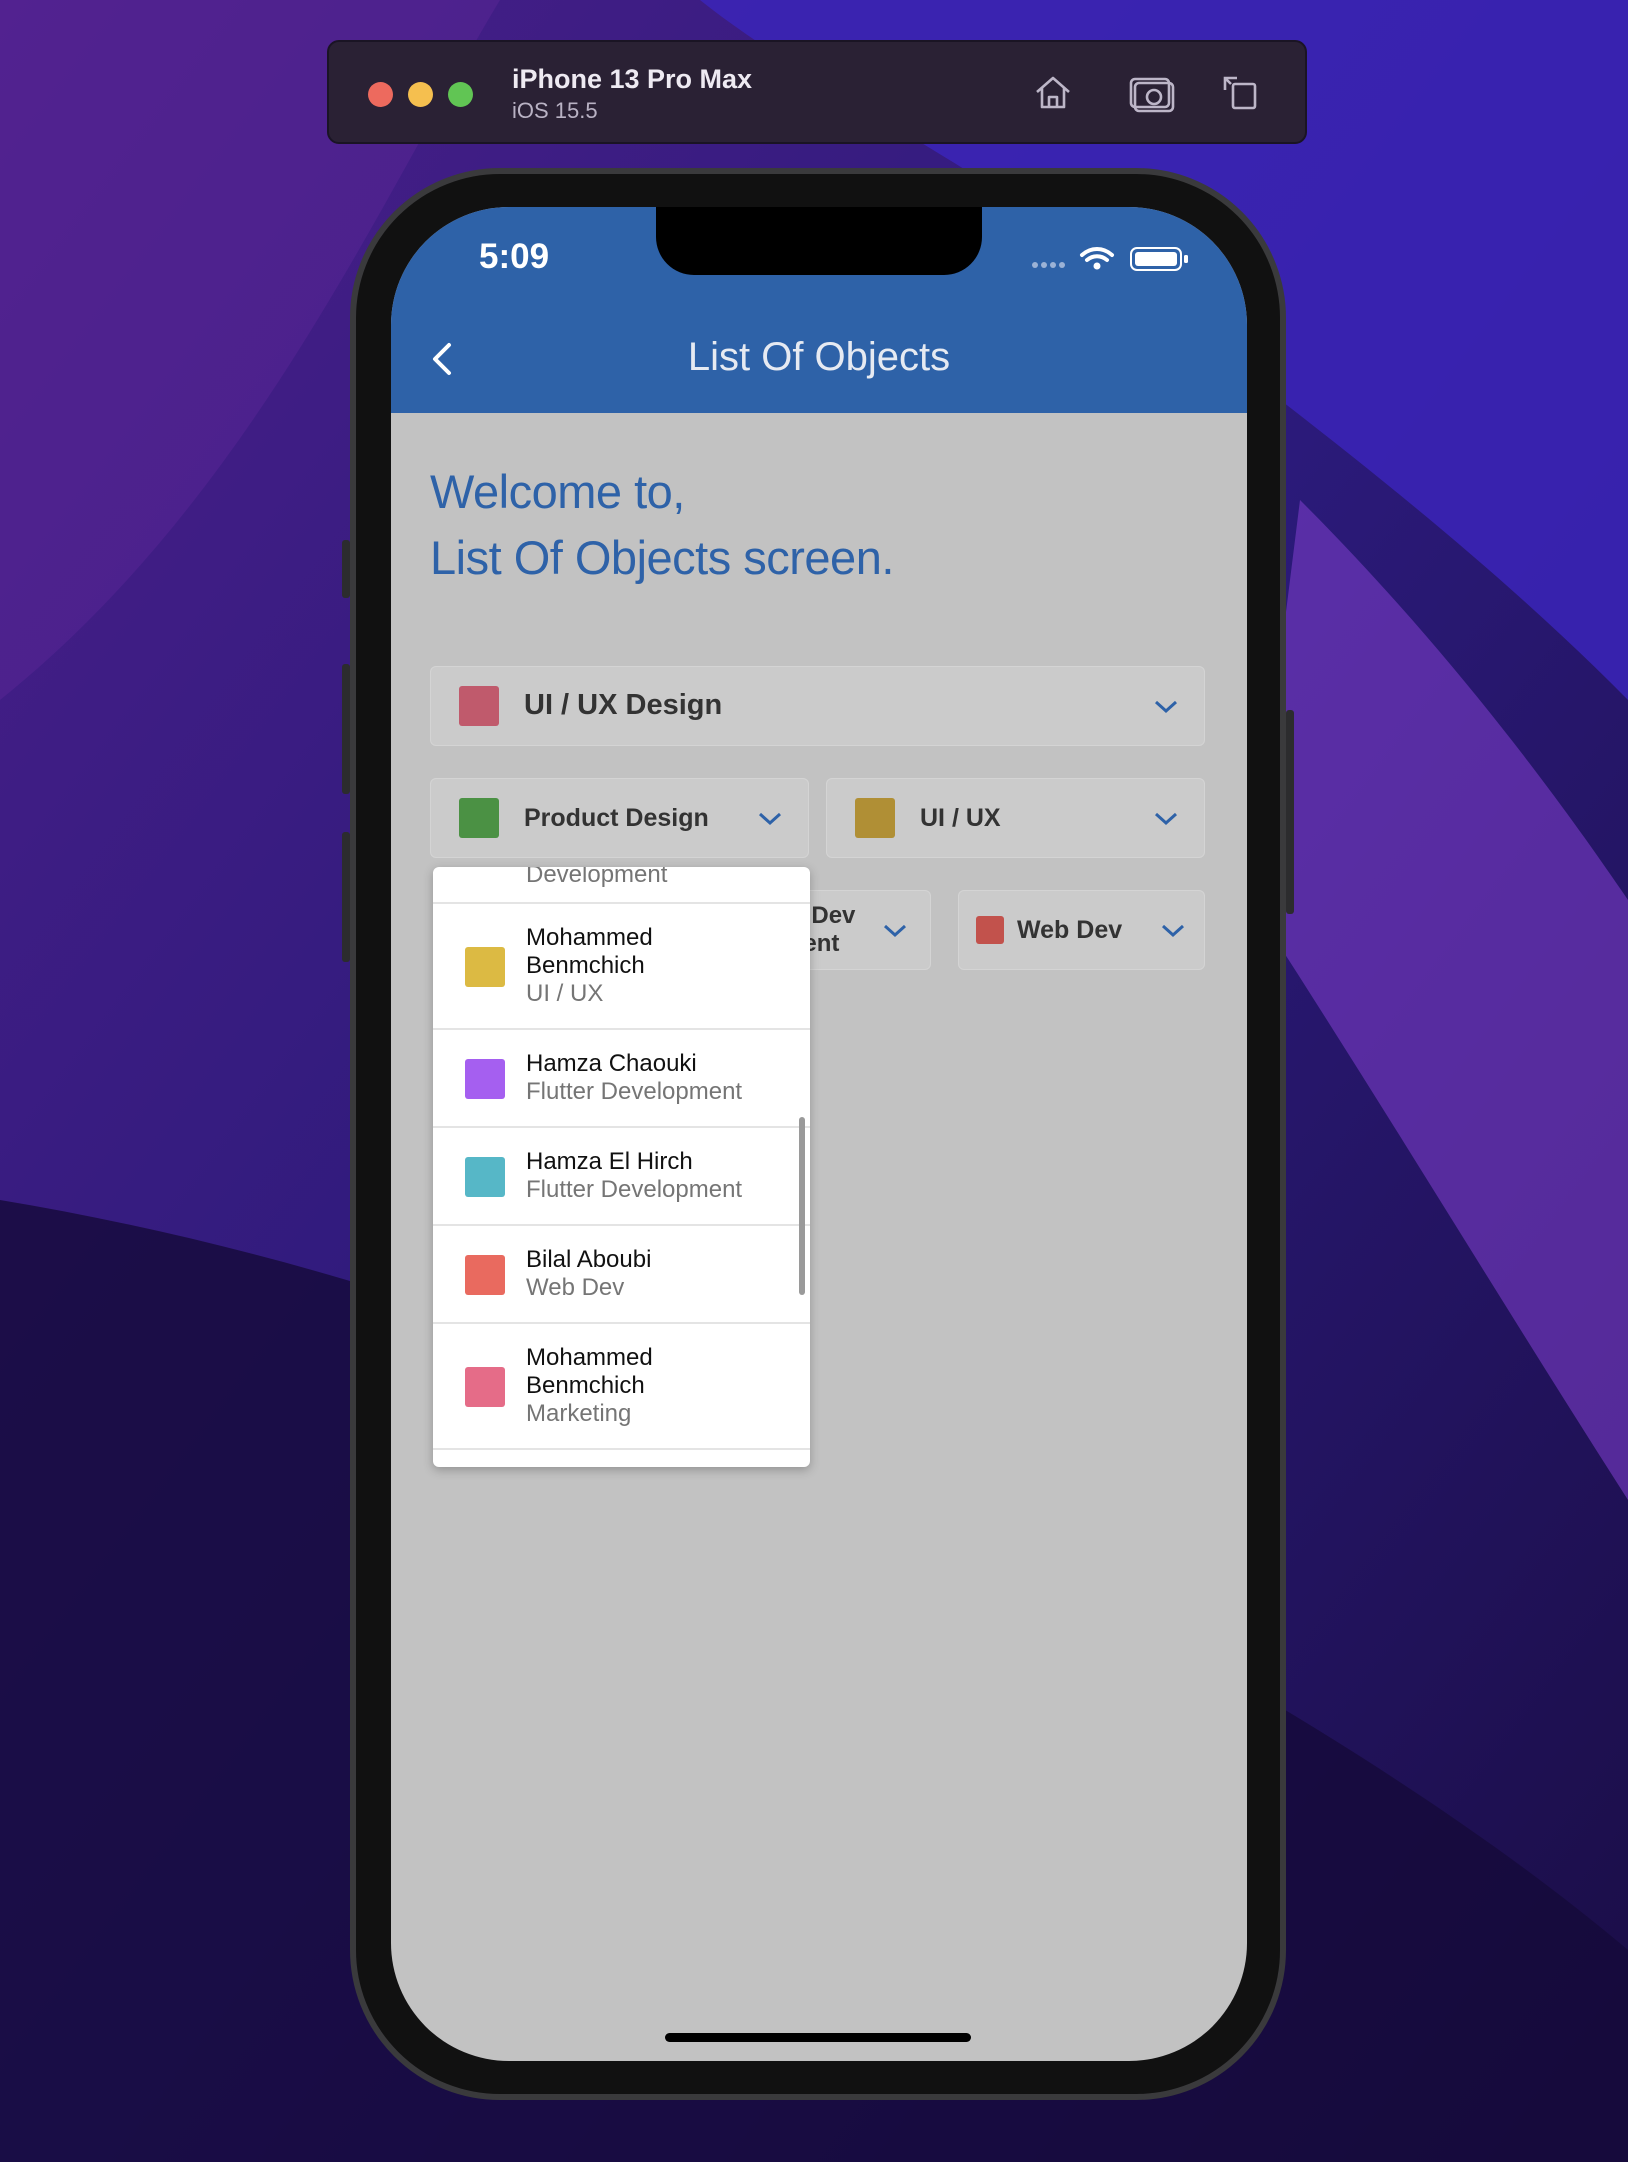 This screenshot has height=2162, width=1628. I want to click on menu-item-role: Marketing, so click(579, 1413).